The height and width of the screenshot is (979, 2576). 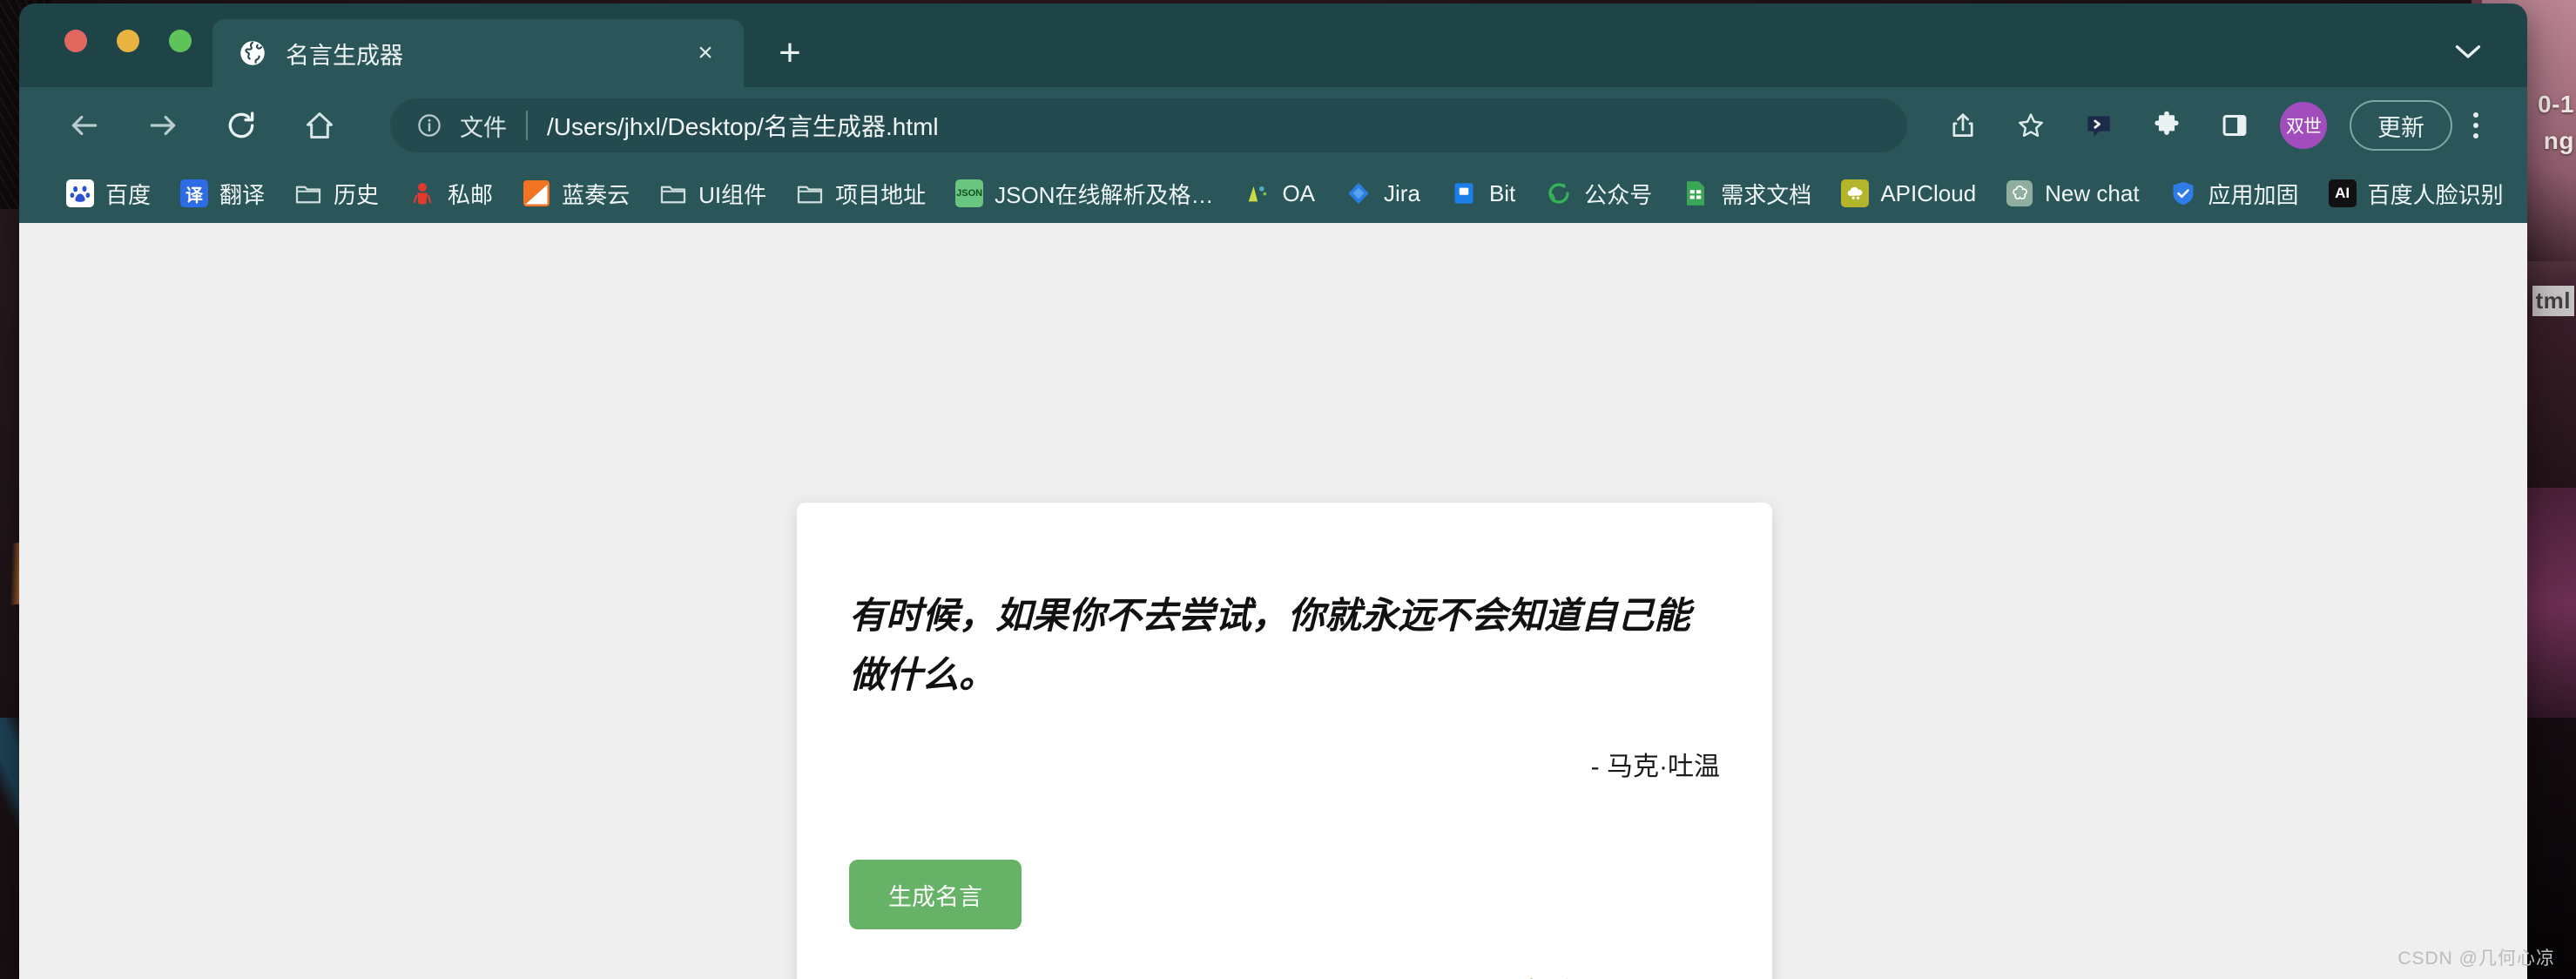 What do you see at coordinates (705, 53) in the screenshot?
I see `close-tab-button: ×` at bounding box center [705, 53].